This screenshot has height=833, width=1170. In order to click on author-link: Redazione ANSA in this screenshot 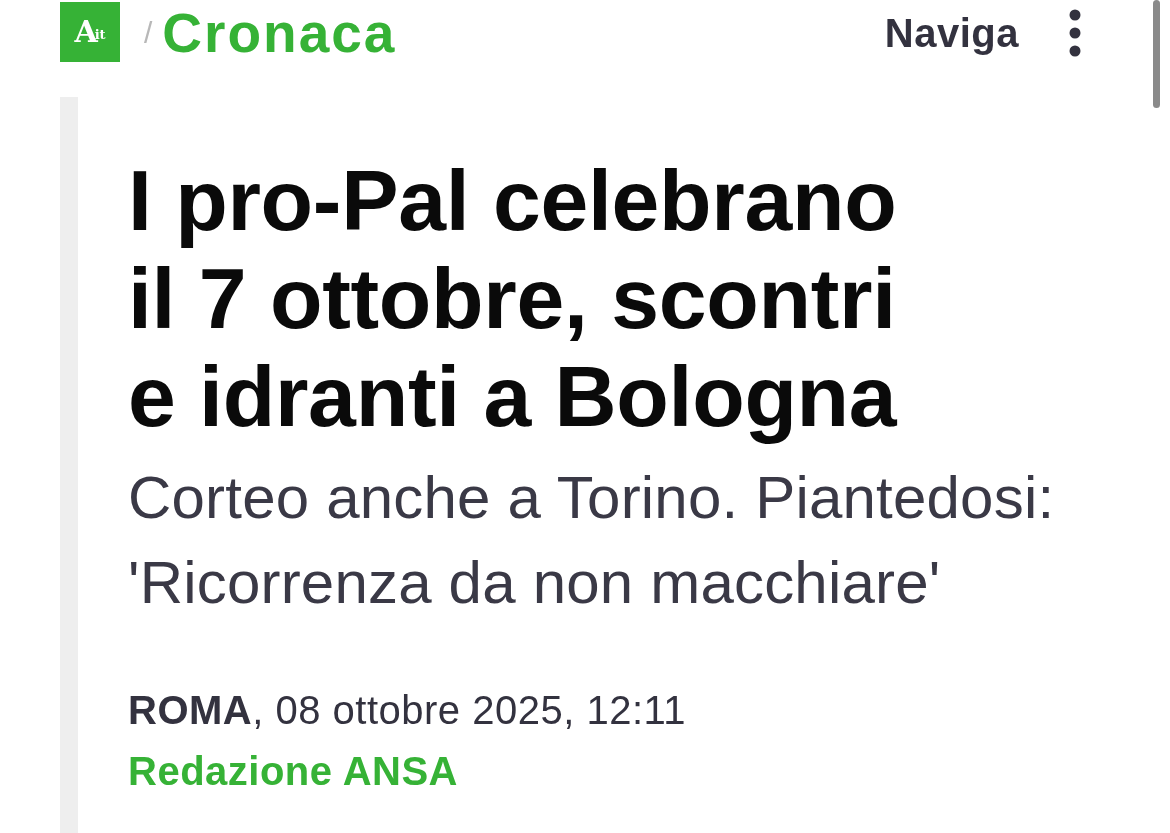, I will do `click(293, 771)`.